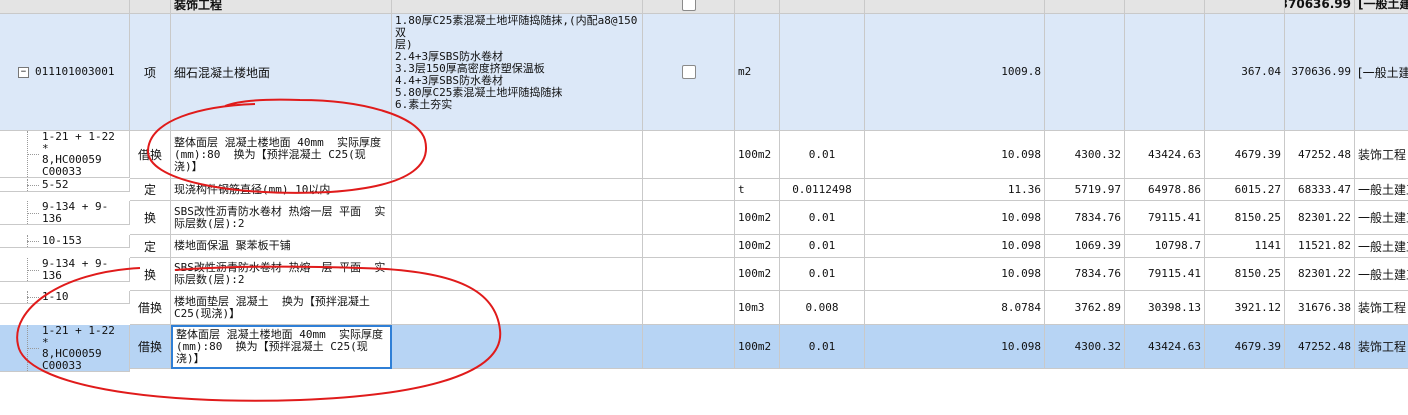 This screenshot has width=1408, height=415. What do you see at coordinates (252, 189) in the screenshot?
I see `quota-name: 现浇构件钢筋直径(mm) 10以内` at bounding box center [252, 189].